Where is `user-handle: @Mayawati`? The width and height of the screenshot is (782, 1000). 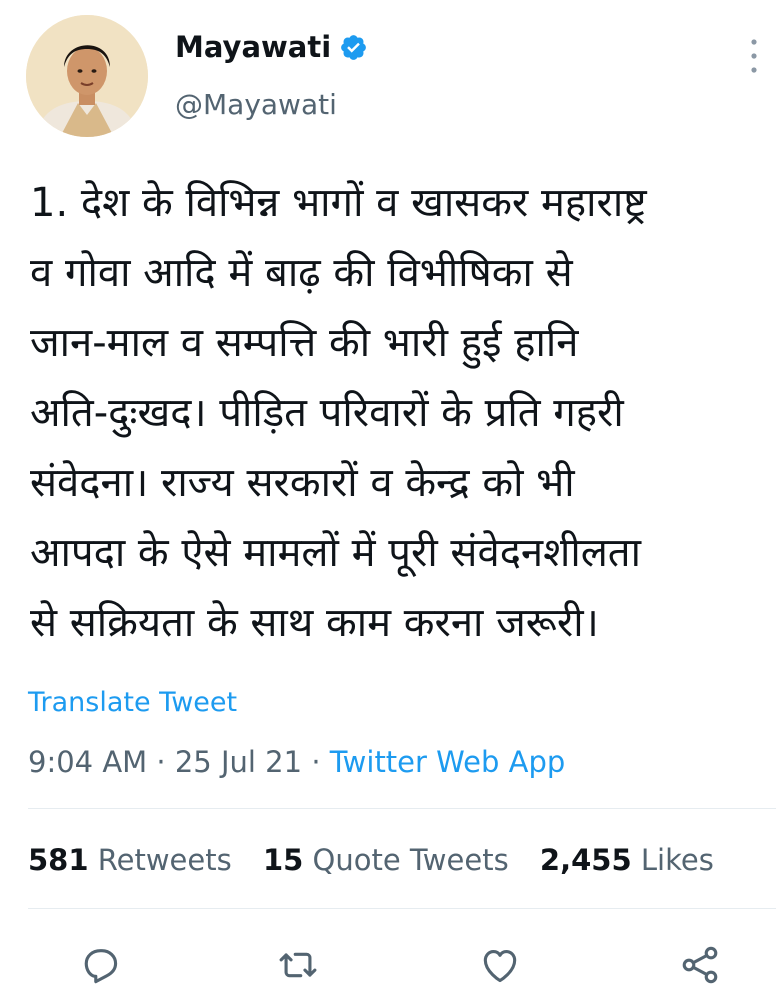
user-handle: @Mayawati is located at coordinates (256, 104).